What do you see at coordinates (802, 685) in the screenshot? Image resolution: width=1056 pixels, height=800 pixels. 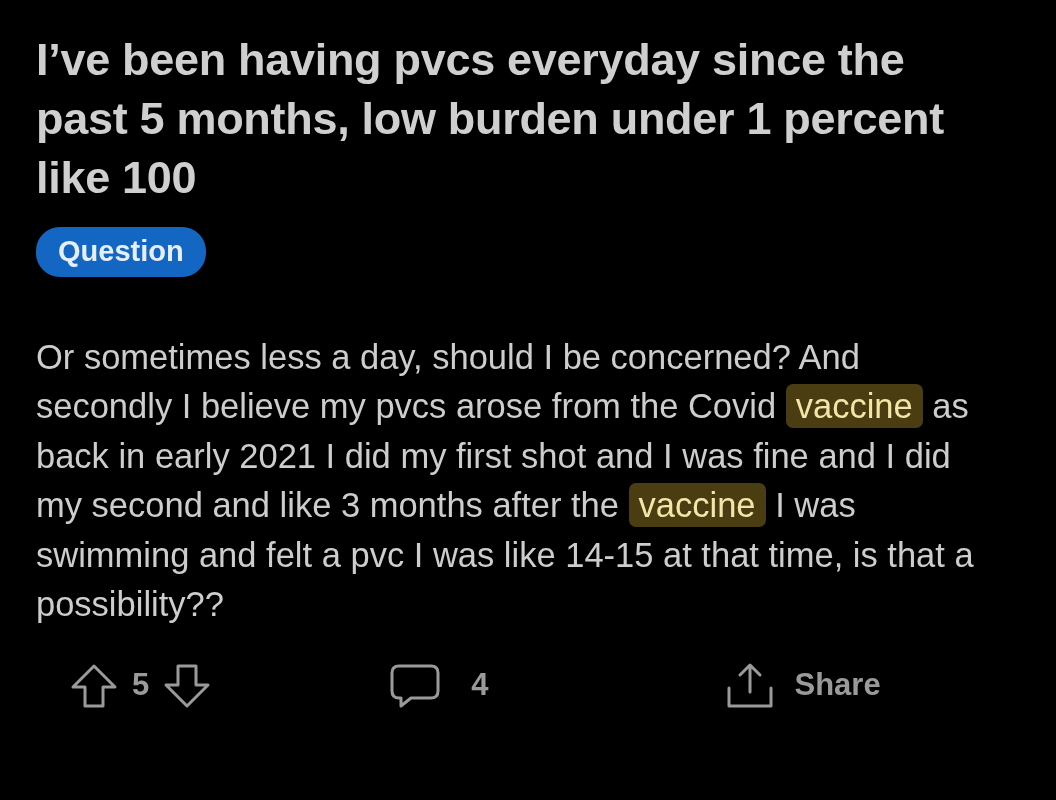 I see `share-button: Share` at bounding box center [802, 685].